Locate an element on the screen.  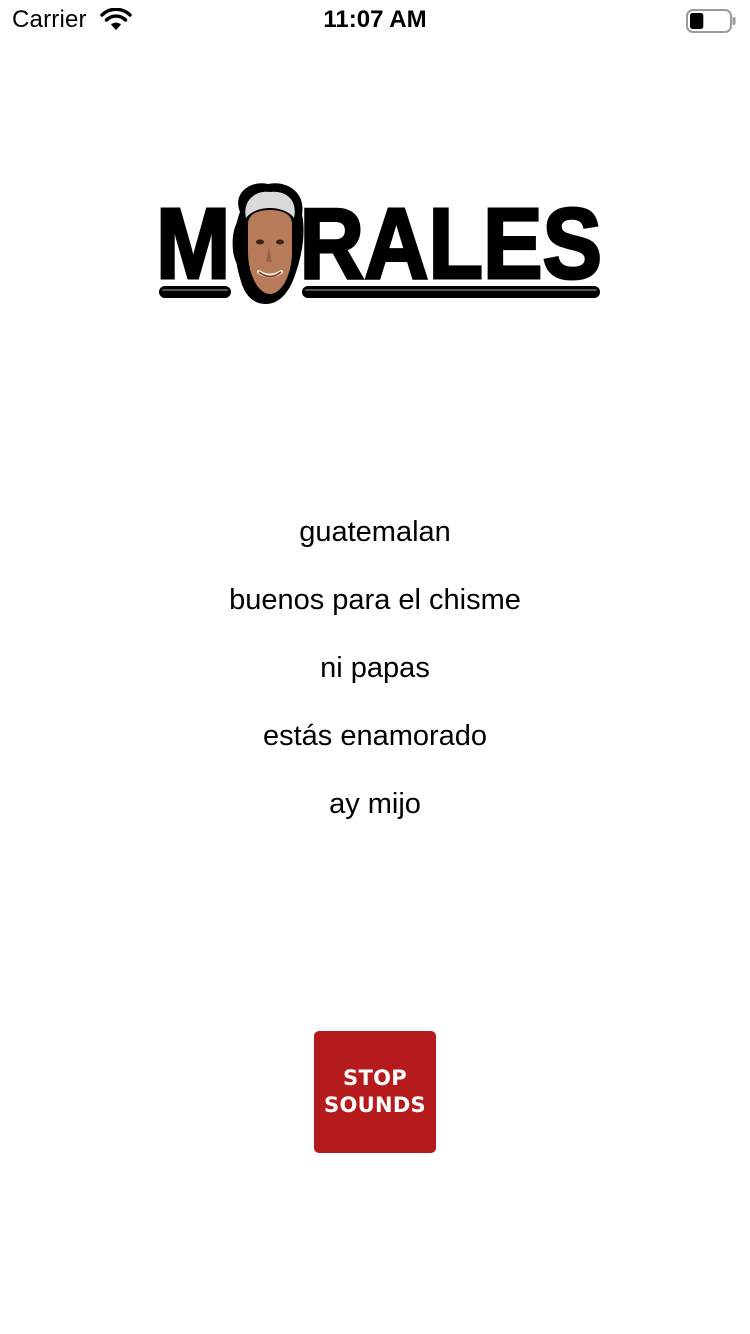
logo-text: MORALES is located at coordinates (379, 244).